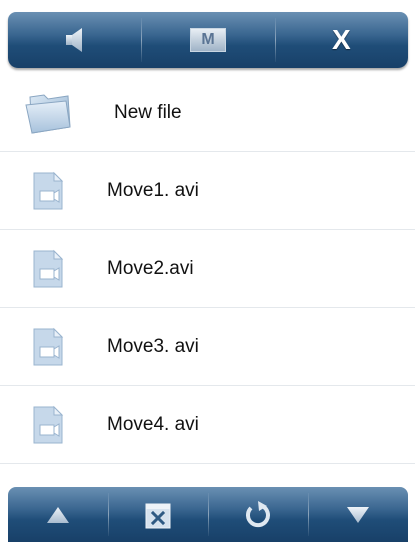 This screenshot has height=542, width=415. I want to click on list-item-file: Move3. avi, so click(207, 347).